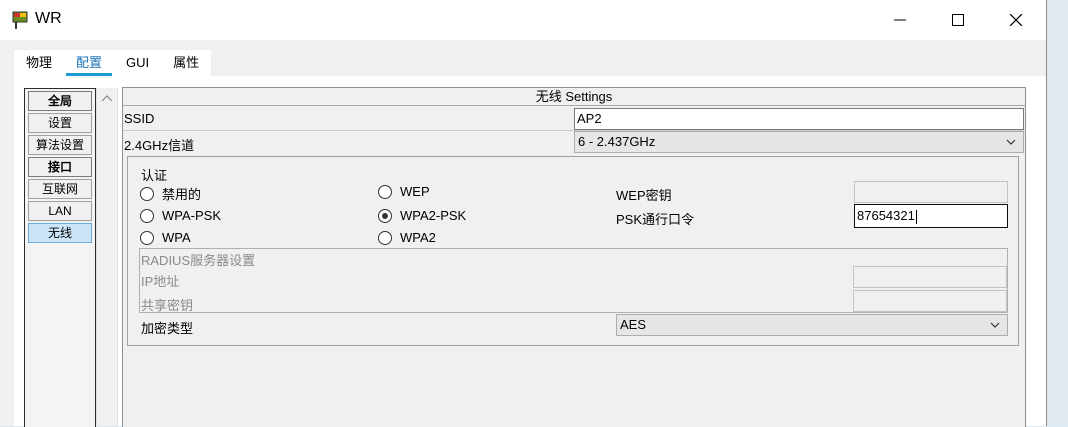 The width and height of the screenshot is (1068, 427). What do you see at coordinates (89, 63) in the screenshot?
I see `tab-config: 配置` at bounding box center [89, 63].